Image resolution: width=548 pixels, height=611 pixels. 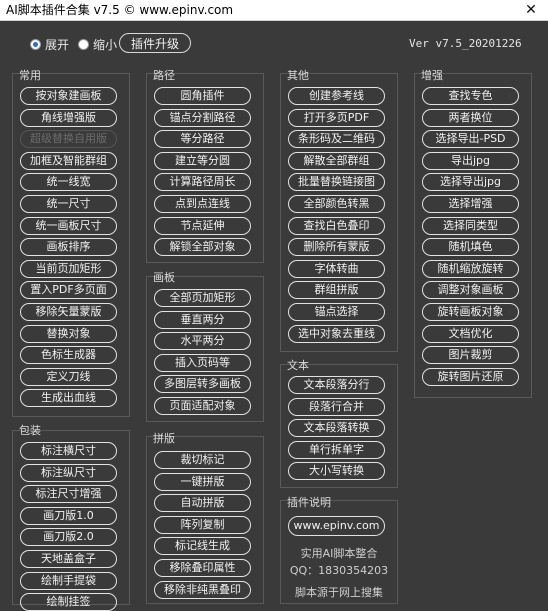 What do you see at coordinates (202, 384) in the screenshot?
I see `artboard-button-5: 多图层转多画板` at bounding box center [202, 384].